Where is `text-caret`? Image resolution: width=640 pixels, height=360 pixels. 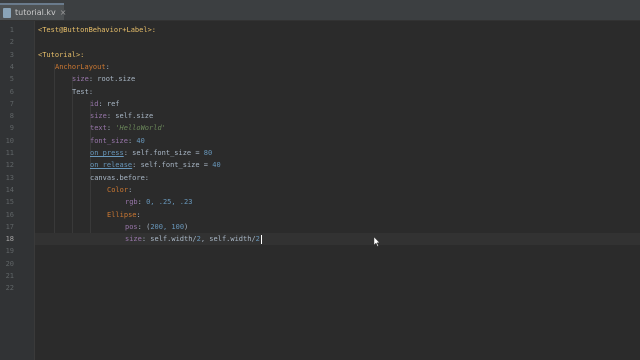 text-caret is located at coordinates (261, 239).